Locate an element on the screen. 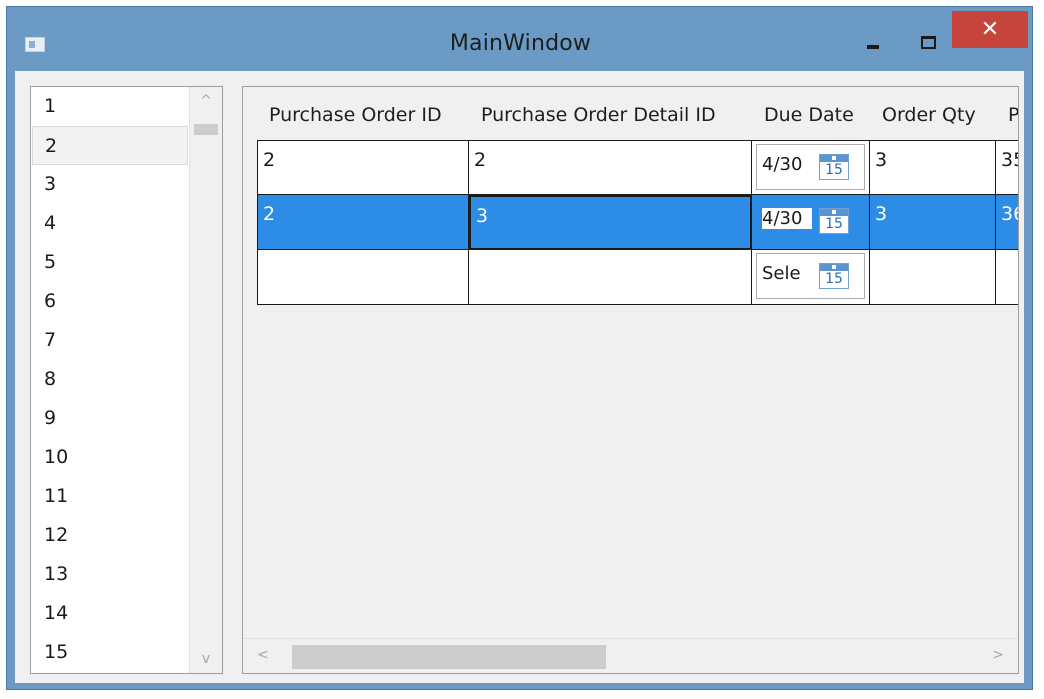 This screenshot has width=1044, height=699. scroll-up-arrow-icon: ^ is located at coordinates (206, 101).